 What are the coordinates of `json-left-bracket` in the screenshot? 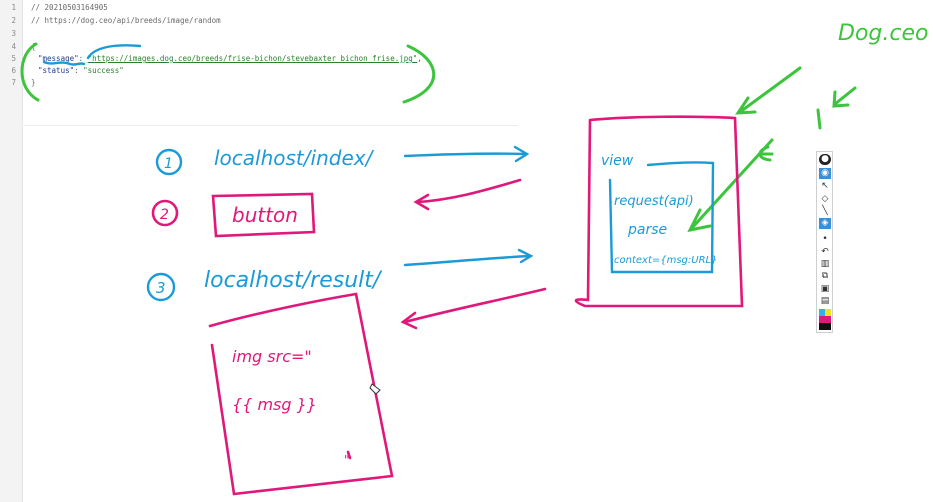 It's located at (30, 72).